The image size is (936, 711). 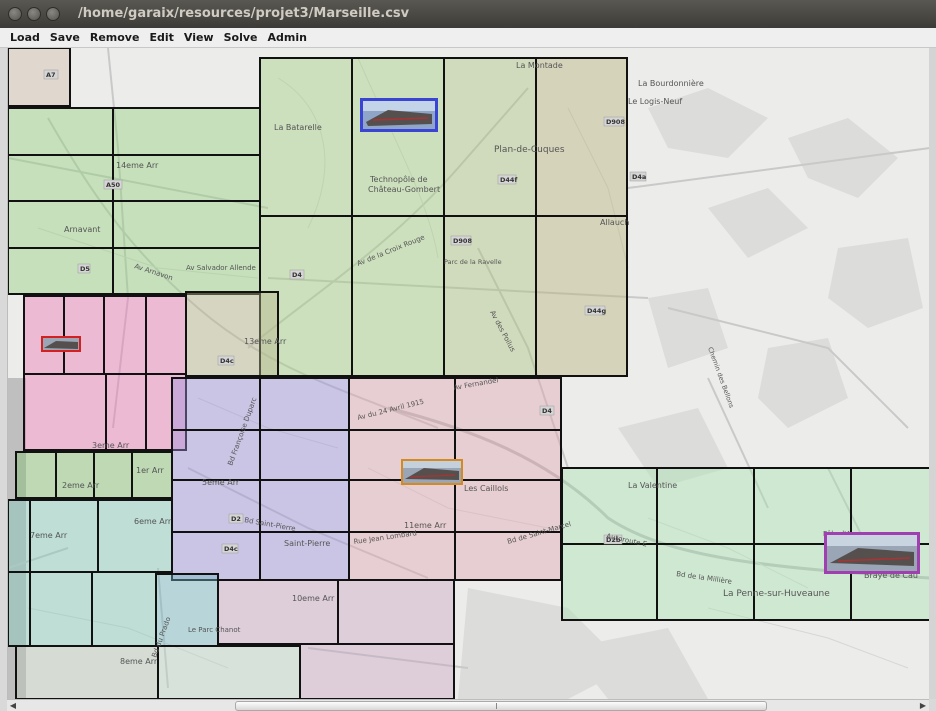 I want to click on svg-text: D5, so click(x=85, y=269).